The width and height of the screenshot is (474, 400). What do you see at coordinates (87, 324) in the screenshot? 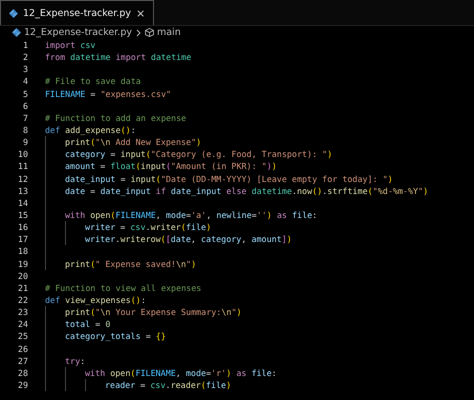
I see `code-line: total = 0` at bounding box center [87, 324].